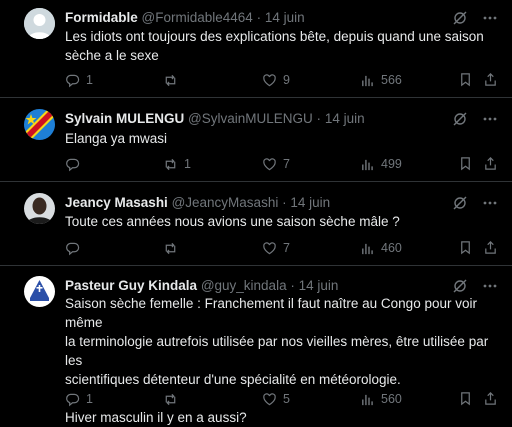 The height and width of the screenshot is (427, 512). Describe the element at coordinates (225, 202) in the screenshot. I see `author-handle: @JeancyMasashi` at that location.